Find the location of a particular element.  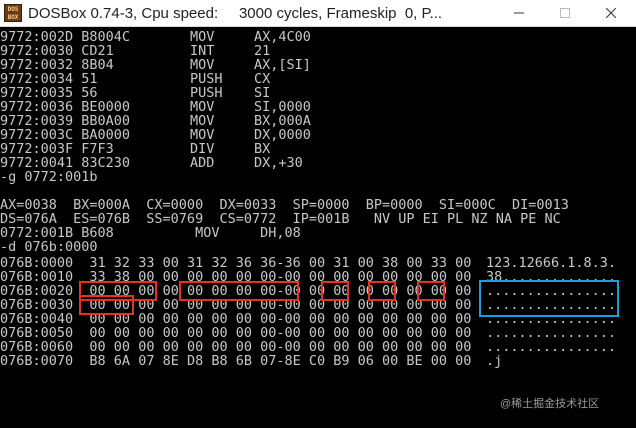

disasm-args: DX,0000 is located at coordinates (282, 135).